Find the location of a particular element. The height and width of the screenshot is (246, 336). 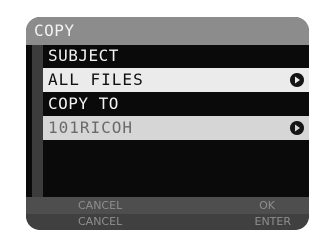

menu-title: COPY is located at coordinates (54, 30).